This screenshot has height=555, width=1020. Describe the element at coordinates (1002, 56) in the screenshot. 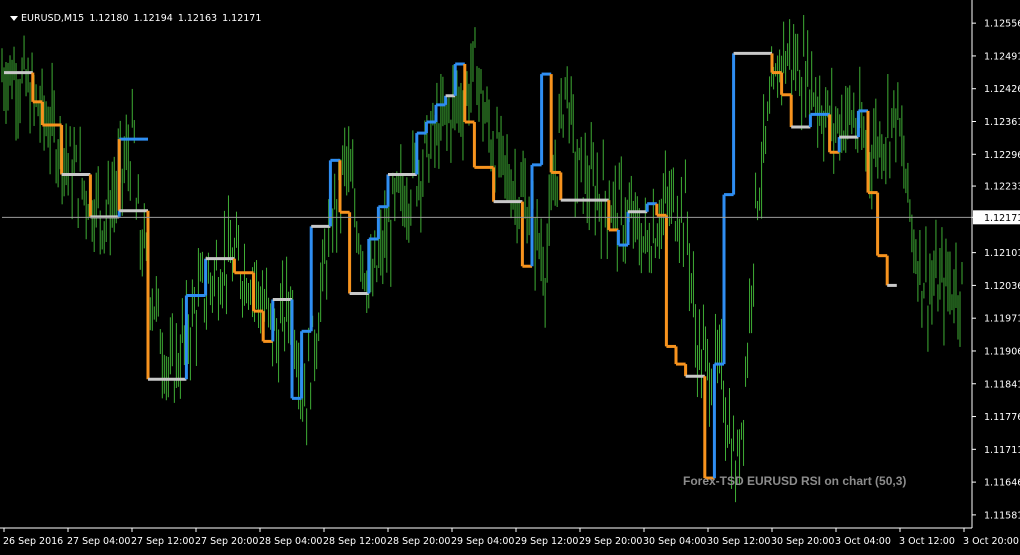

I see `y-tick-label: 1.12491` at that location.